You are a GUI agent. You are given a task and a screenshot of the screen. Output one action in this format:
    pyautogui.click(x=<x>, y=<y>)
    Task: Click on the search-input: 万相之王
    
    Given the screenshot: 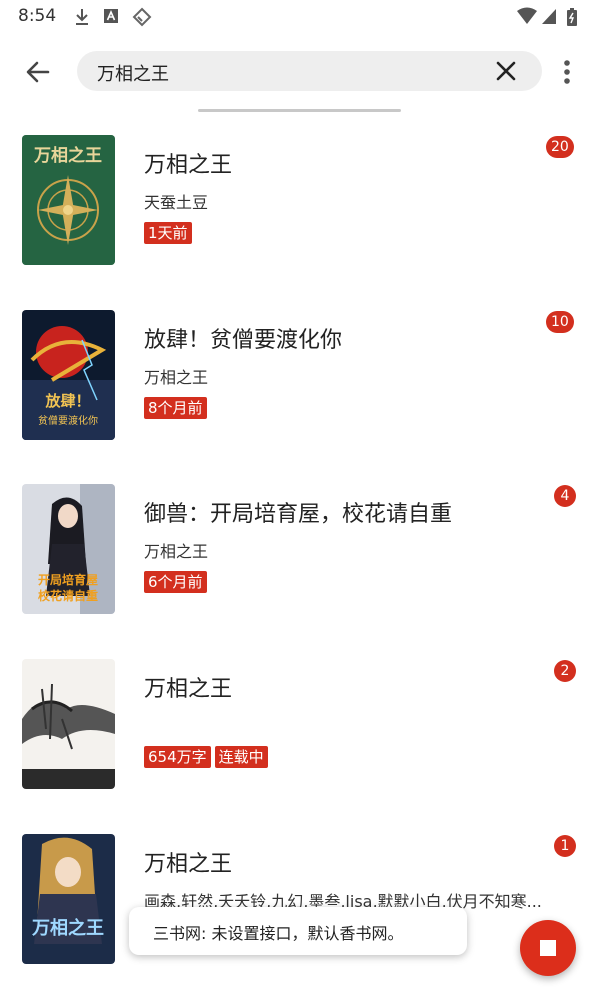 What is the action you would take?
    pyautogui.click(x=133, y=73)
    